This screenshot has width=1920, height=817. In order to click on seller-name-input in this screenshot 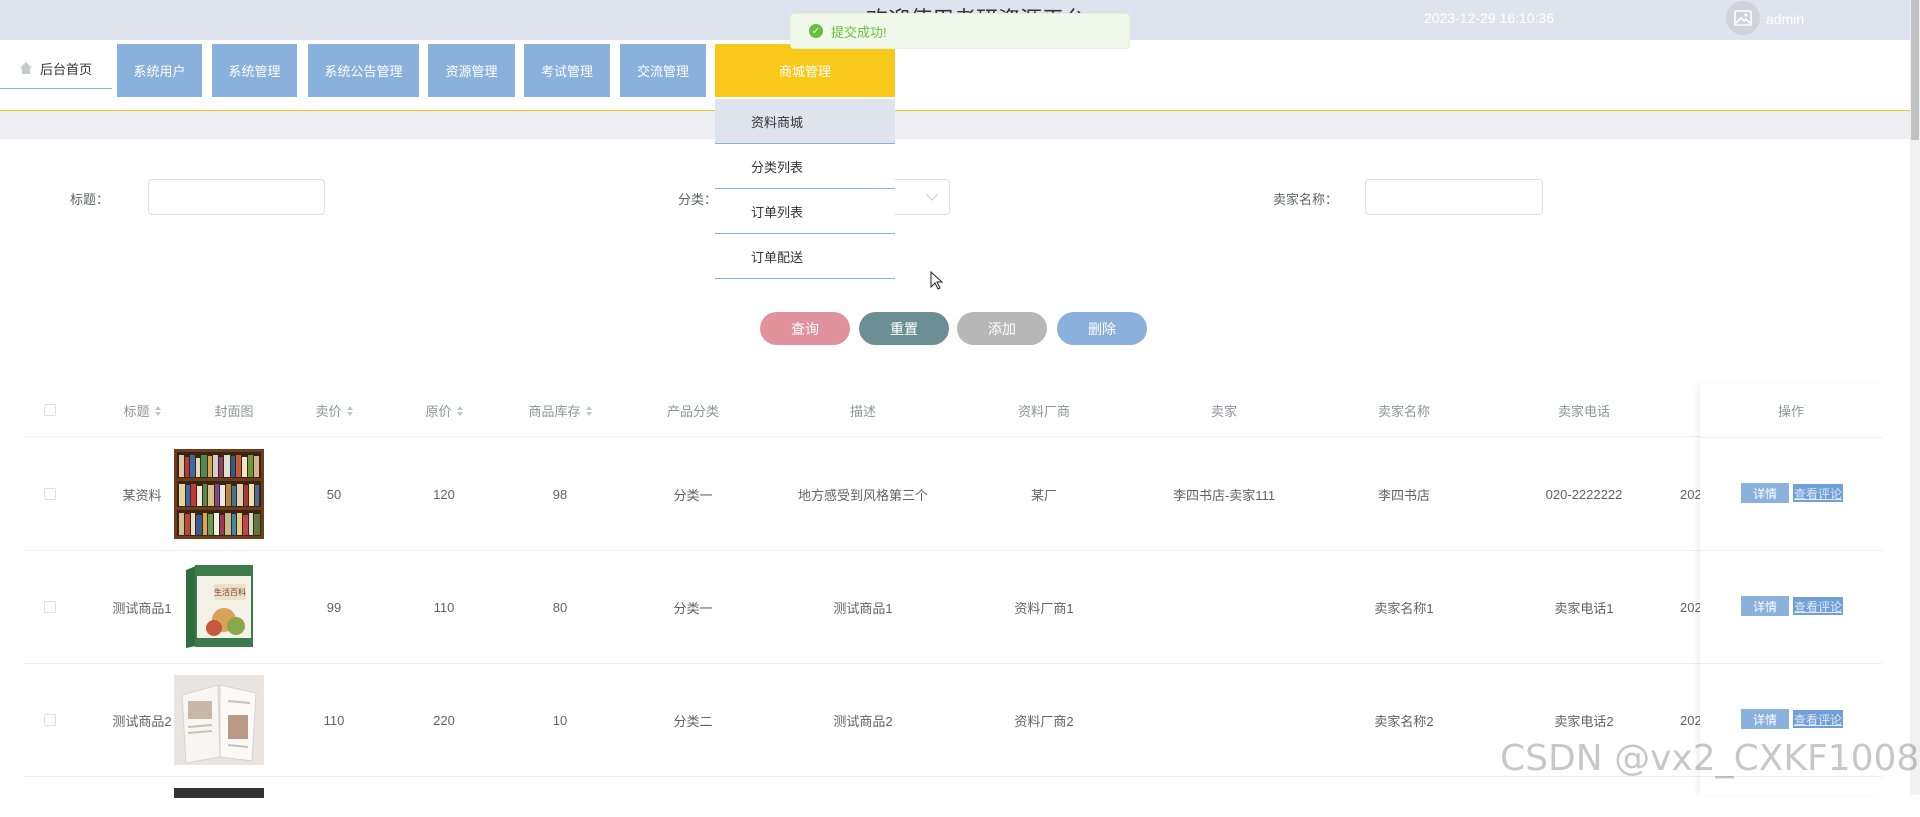, I will do `click(1454, 197)`.